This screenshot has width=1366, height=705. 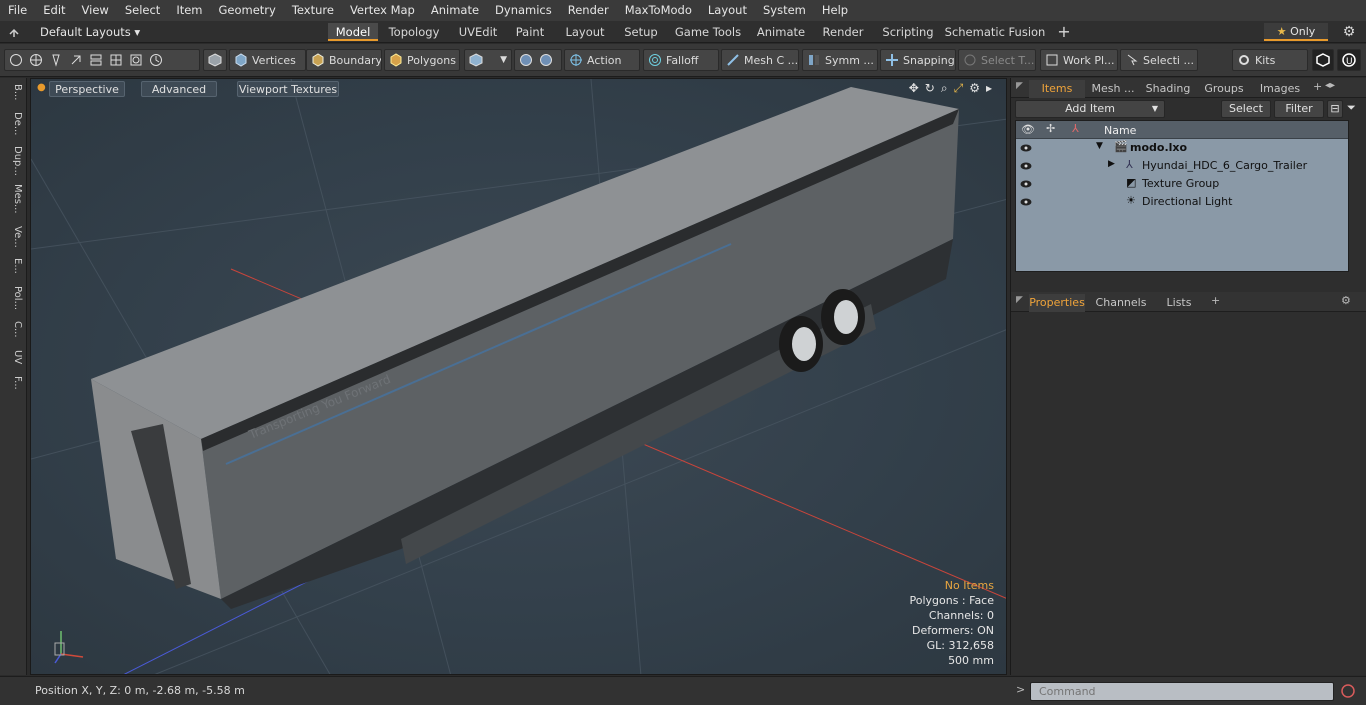 What do you see at coordinates (1296, 32) in the screenshot?
I see `only-toggle: ★ Only` at bounding box center [1296, 32].